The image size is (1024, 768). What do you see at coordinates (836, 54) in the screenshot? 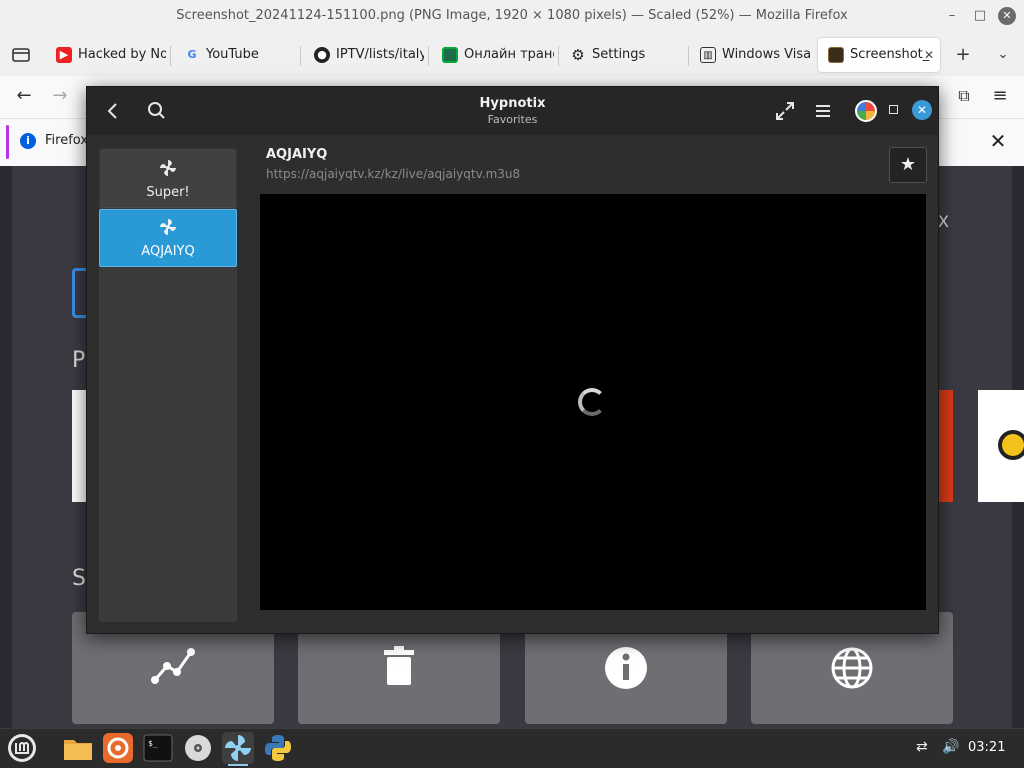
I see `image-icon` at bounding box center [836, 54].